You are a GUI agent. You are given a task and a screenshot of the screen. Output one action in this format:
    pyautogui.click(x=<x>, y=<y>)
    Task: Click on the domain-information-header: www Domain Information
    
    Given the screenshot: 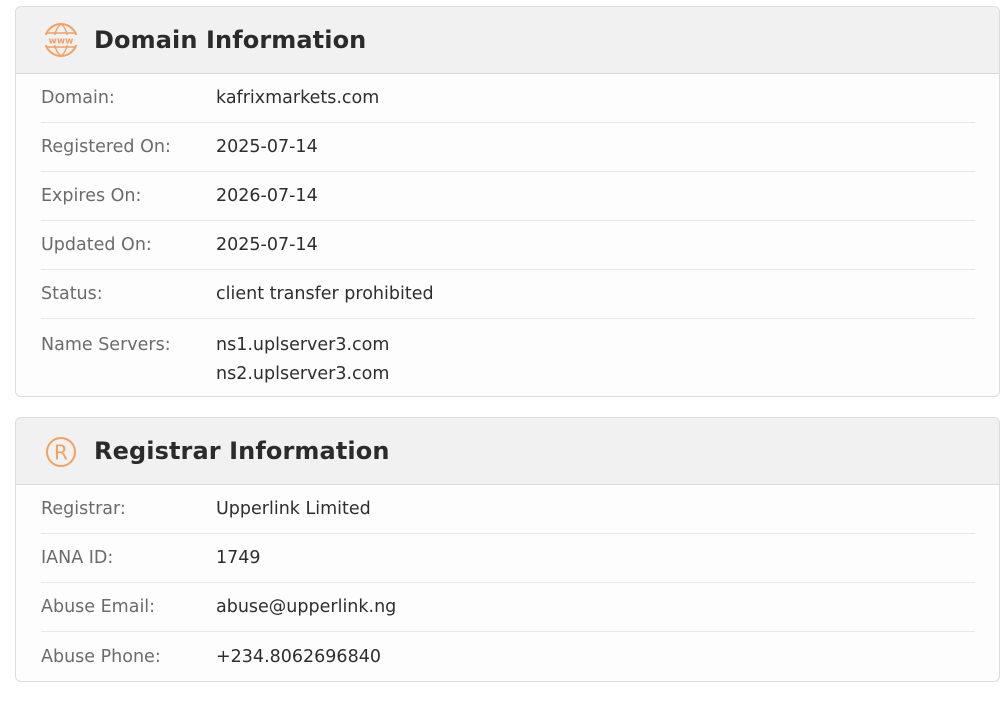 What is the action you would take?
    pyautogui.click(x=507, y=40)
    